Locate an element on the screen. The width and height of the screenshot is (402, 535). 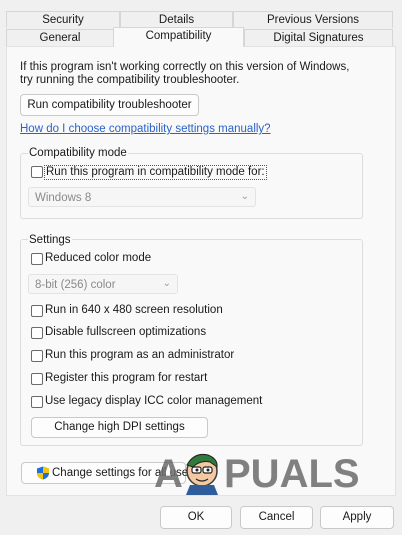
apply-label: Apply is located at coordinates (357, 517).